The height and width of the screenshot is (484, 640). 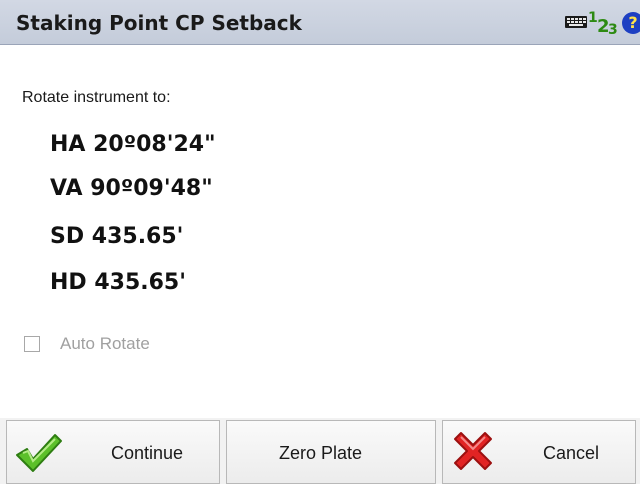 I want to click on hd-value: HD 435.65', so click(x=118, y=282).